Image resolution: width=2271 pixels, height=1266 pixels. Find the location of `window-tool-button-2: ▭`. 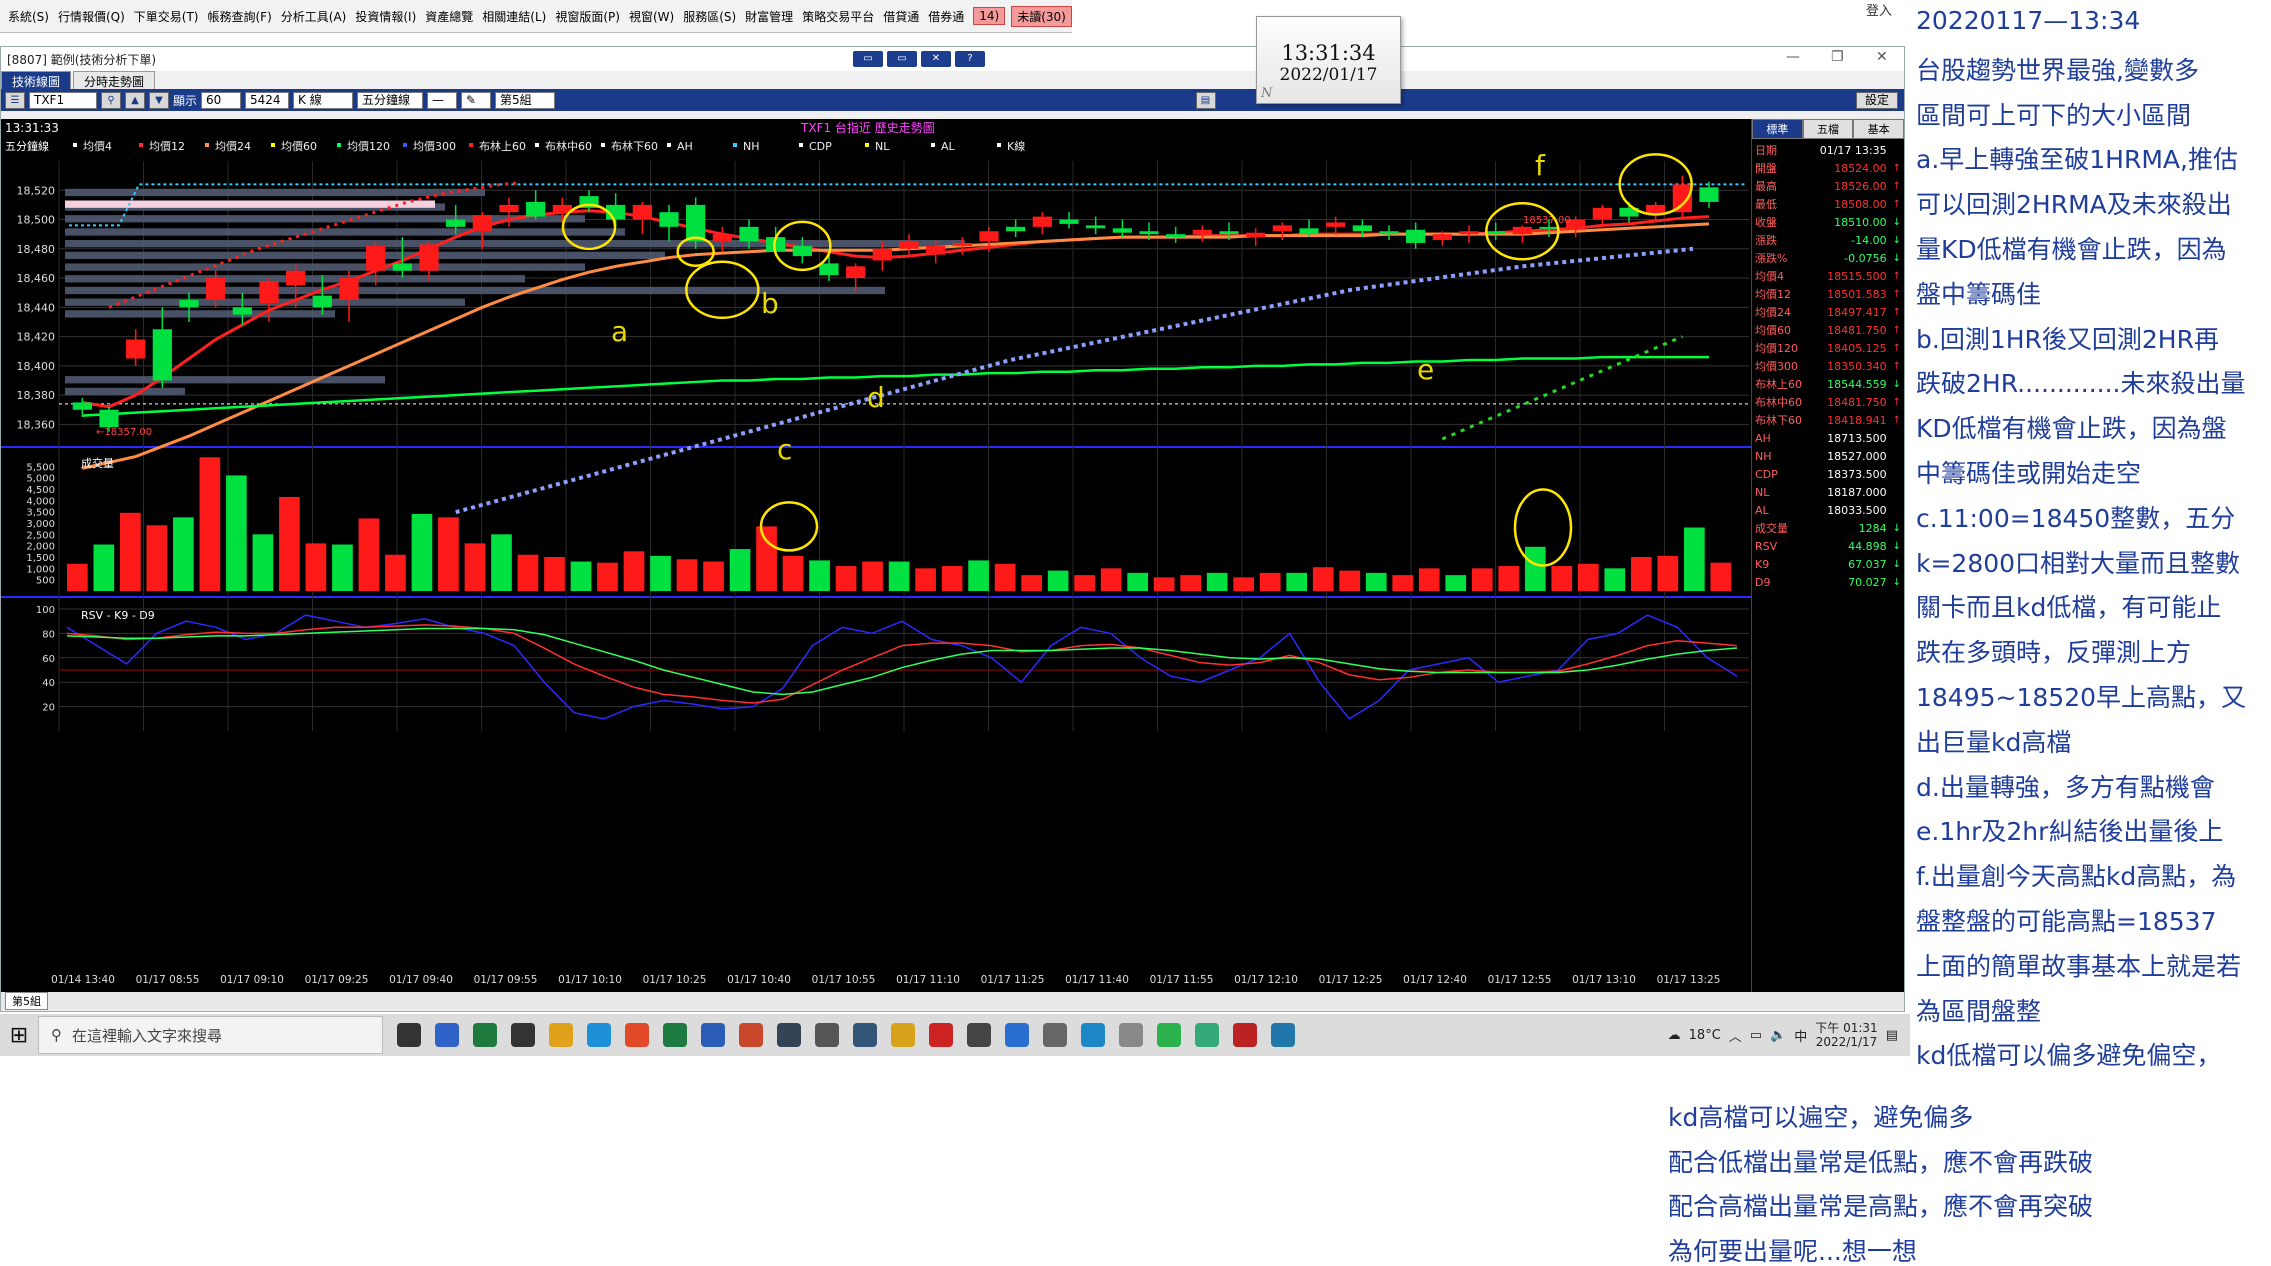

window-tool-button-2: ▭ is located at coordinates (902, 59).